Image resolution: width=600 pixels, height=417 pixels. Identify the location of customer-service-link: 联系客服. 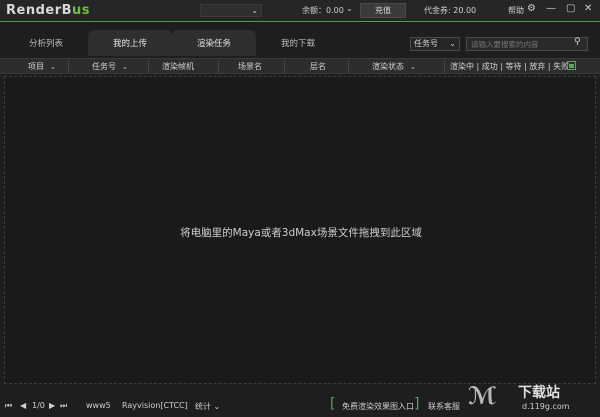
(444, 406).